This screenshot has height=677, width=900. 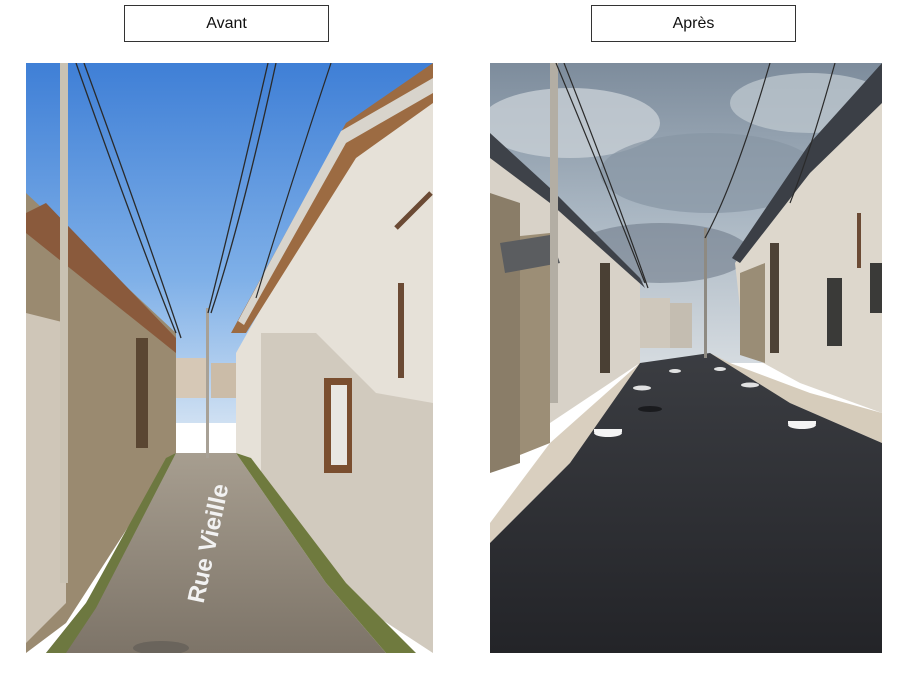 I want to click on before-label: Avant, so click(x=226, y=23).